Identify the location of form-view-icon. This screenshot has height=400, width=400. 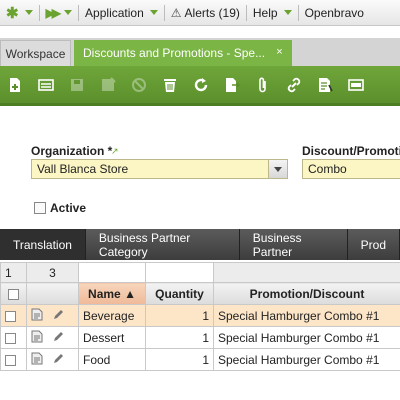
(356, 84).